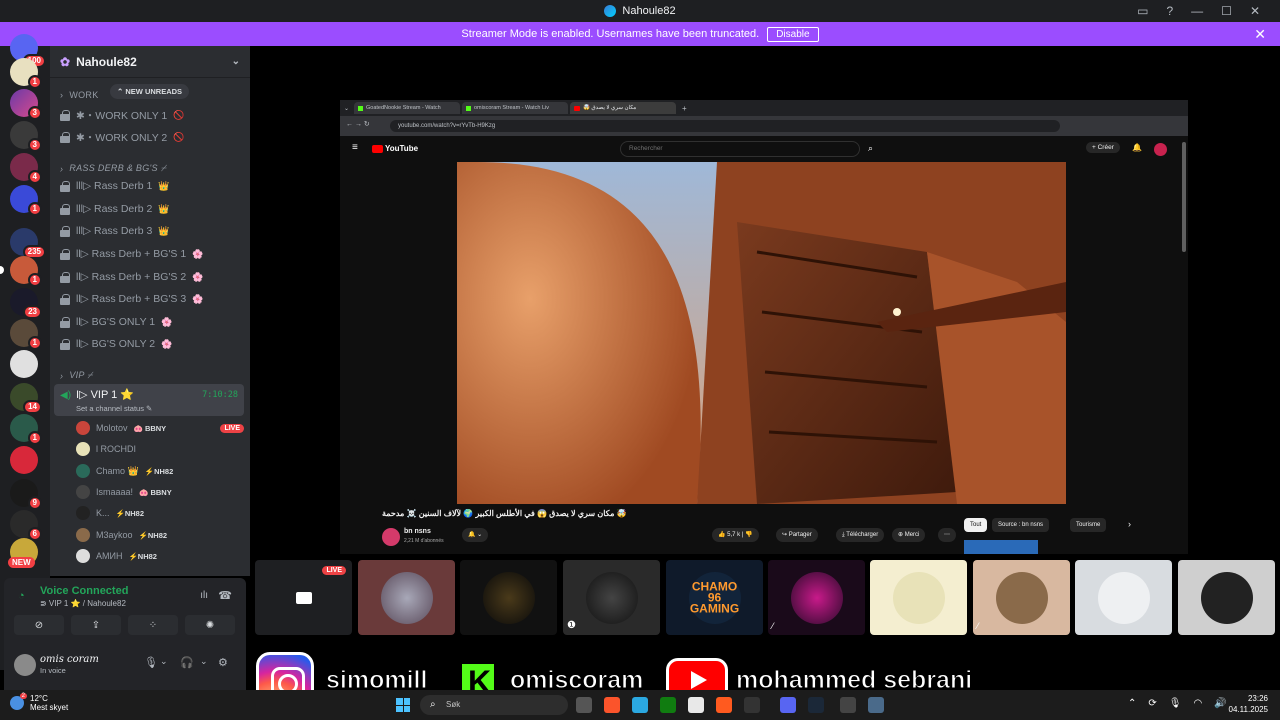  What do you see at coordinates (475, 535) in the screenshot?
I see `notification-bell-button: 🔔 ⌄` at bounding box center [475, 535].